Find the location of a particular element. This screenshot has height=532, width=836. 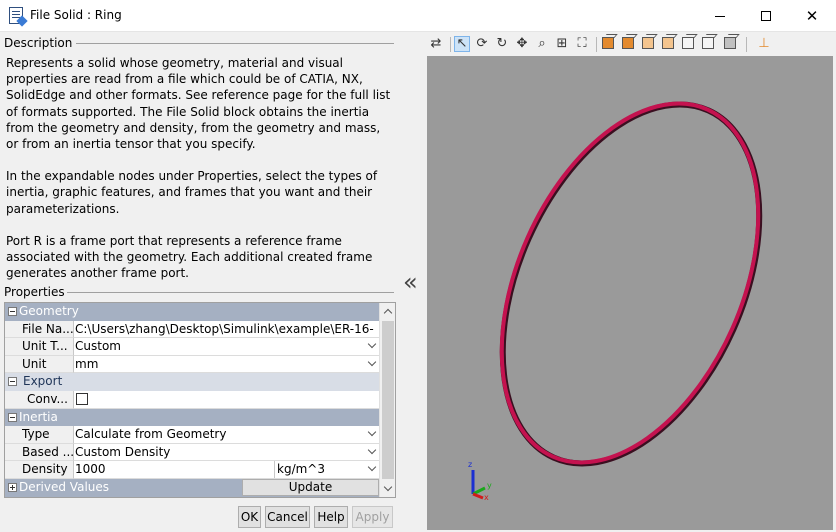

property-row-density: Density 1000 kg/m^3 is located at coordinates (192, 470).